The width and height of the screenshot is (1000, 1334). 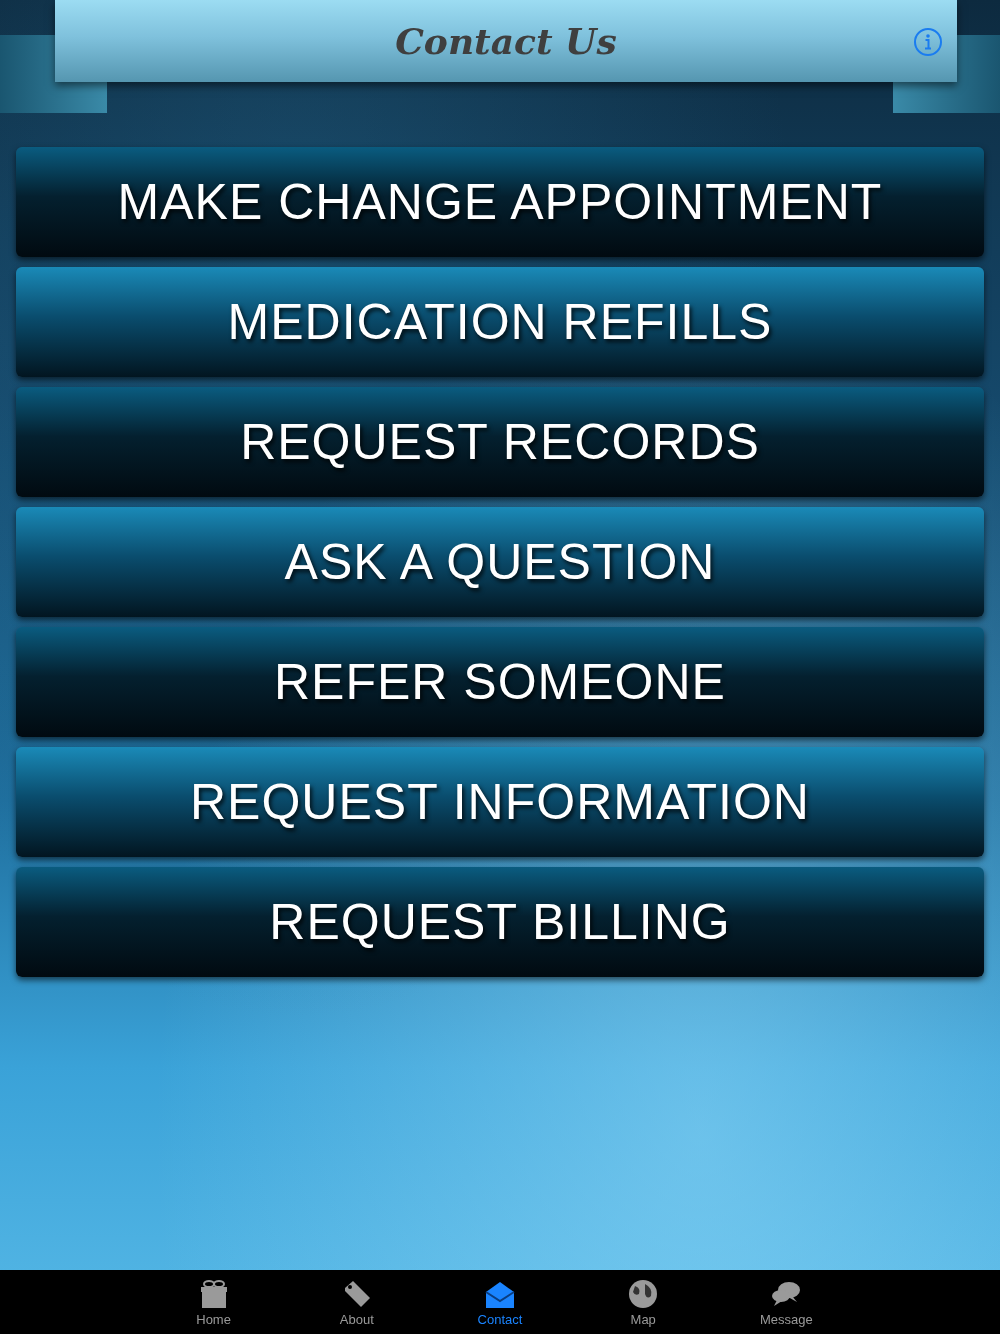 I want to click on menu-button: ASK A QUESTION, so click(x=500, y=562).